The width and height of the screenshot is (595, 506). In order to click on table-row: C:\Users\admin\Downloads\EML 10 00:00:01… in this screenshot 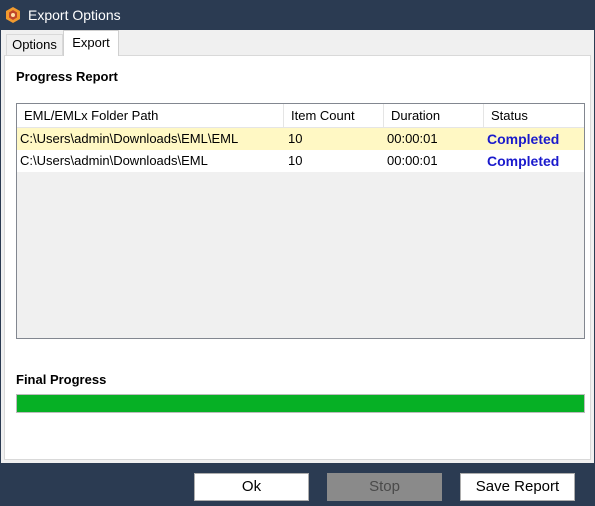, I will do `click(300, 161)`.